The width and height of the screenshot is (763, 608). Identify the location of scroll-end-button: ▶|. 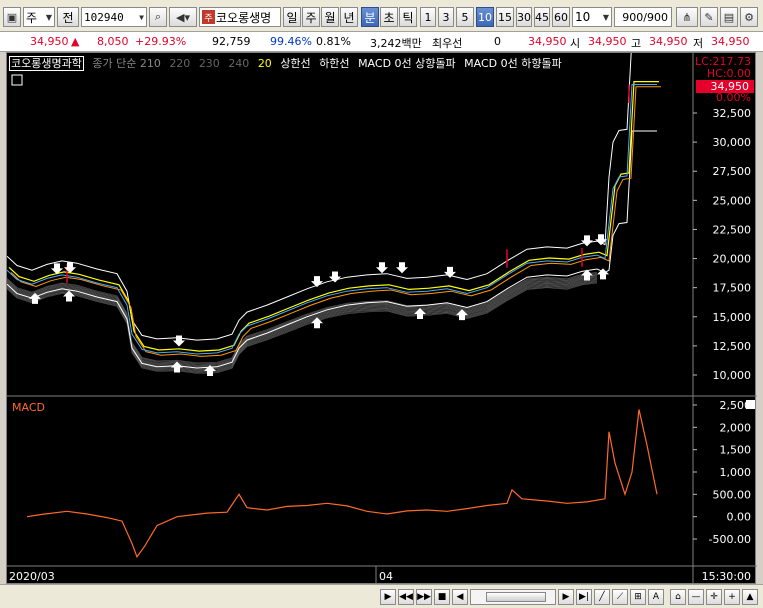
(584, 597).